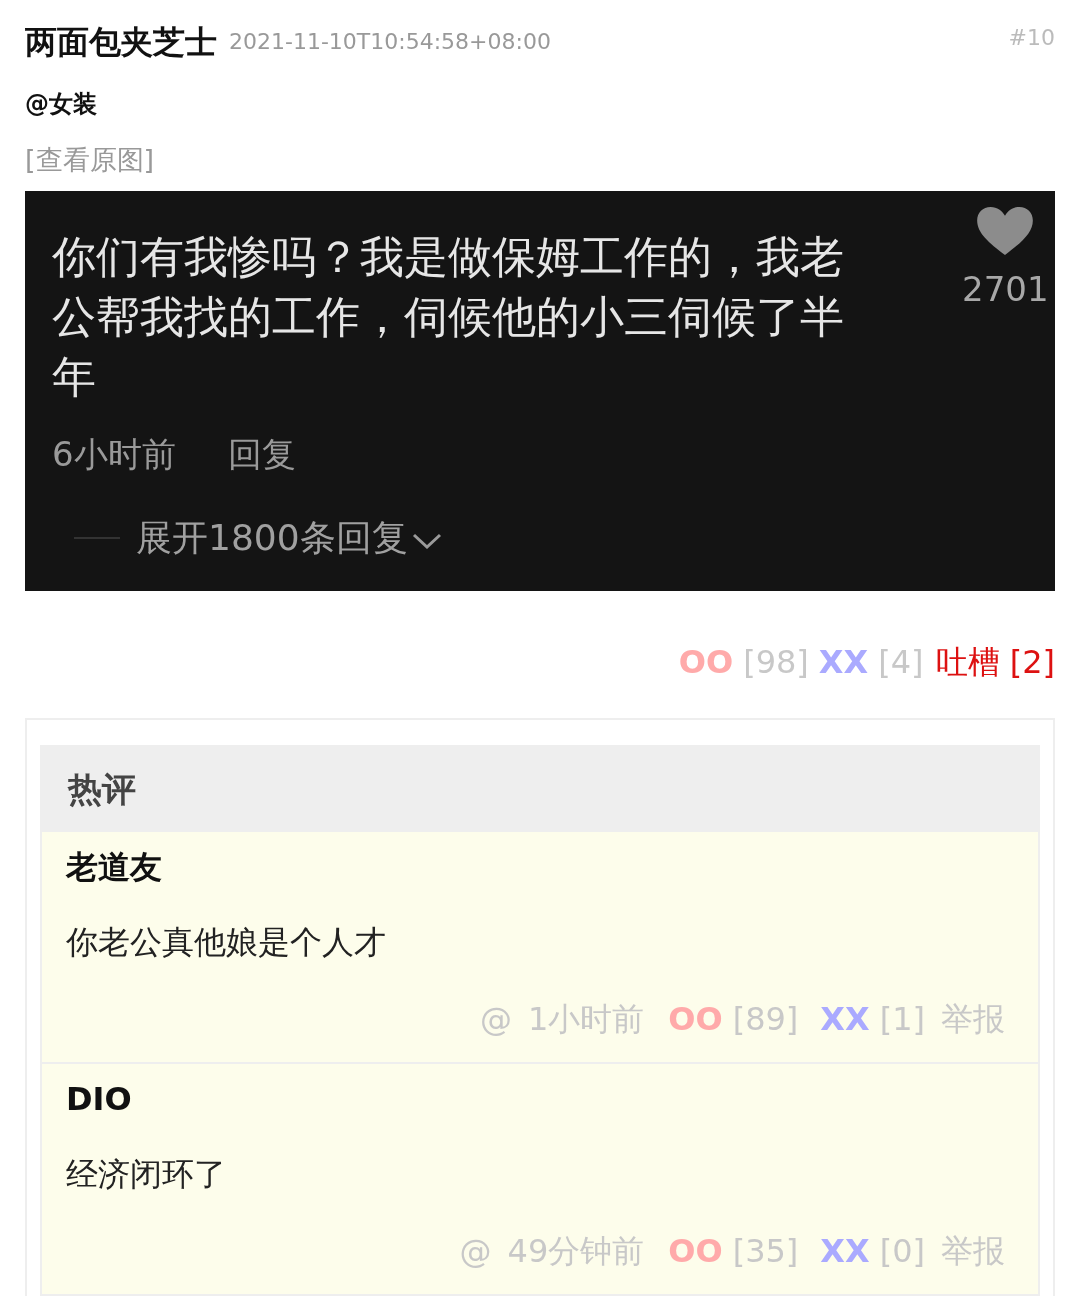 The image size is (1080, 1299). What do you see at coordinates (261, 454) in the screenshot?
I see `screenshot-reply-text: 回复` at bounding box center [261, 454].